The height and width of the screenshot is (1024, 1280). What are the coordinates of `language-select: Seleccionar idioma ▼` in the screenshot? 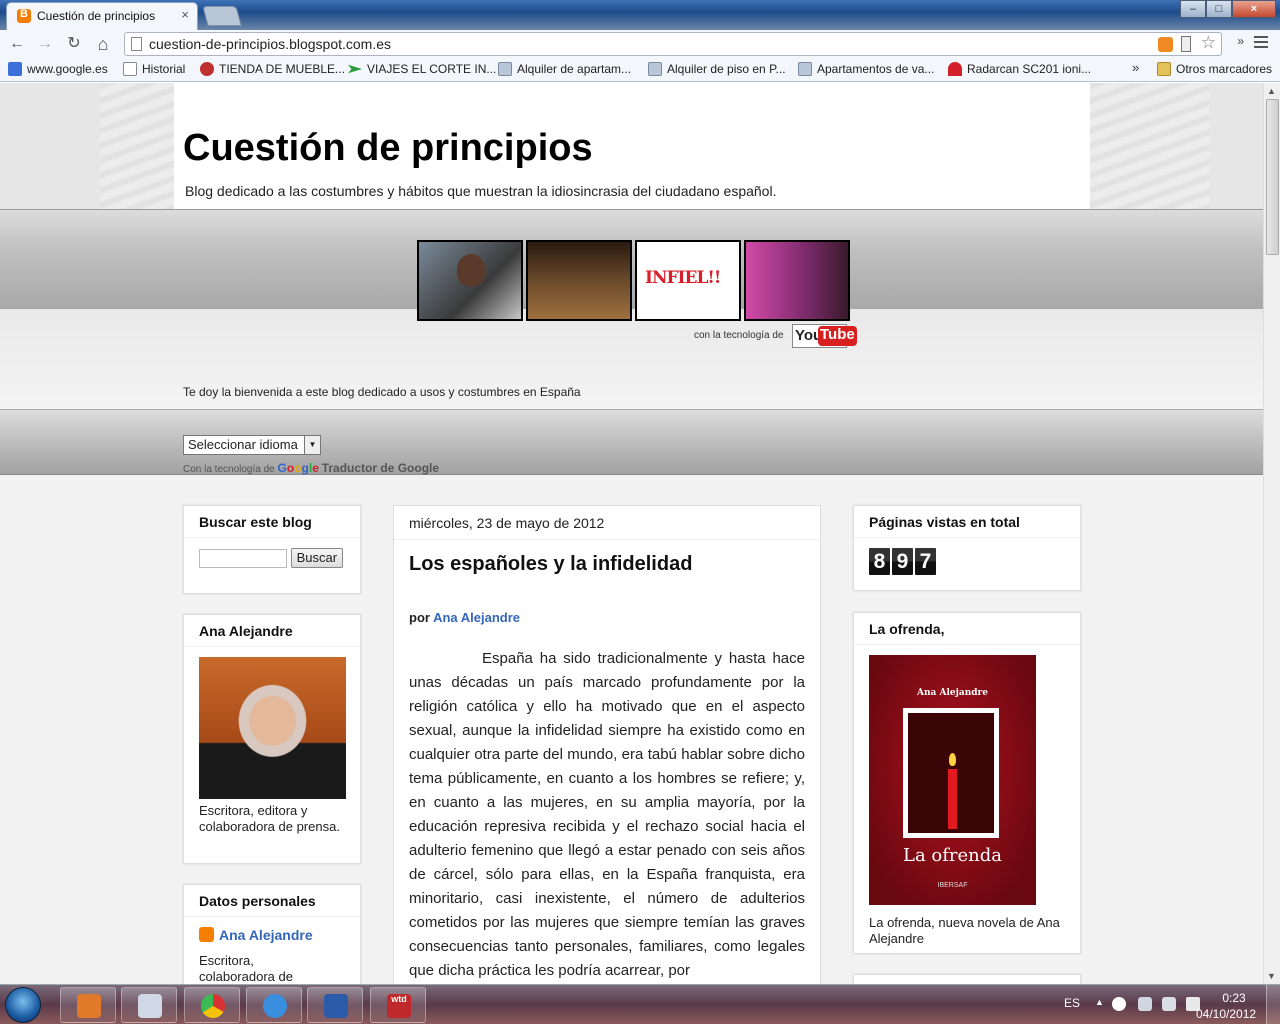 It's located at (252, 445).